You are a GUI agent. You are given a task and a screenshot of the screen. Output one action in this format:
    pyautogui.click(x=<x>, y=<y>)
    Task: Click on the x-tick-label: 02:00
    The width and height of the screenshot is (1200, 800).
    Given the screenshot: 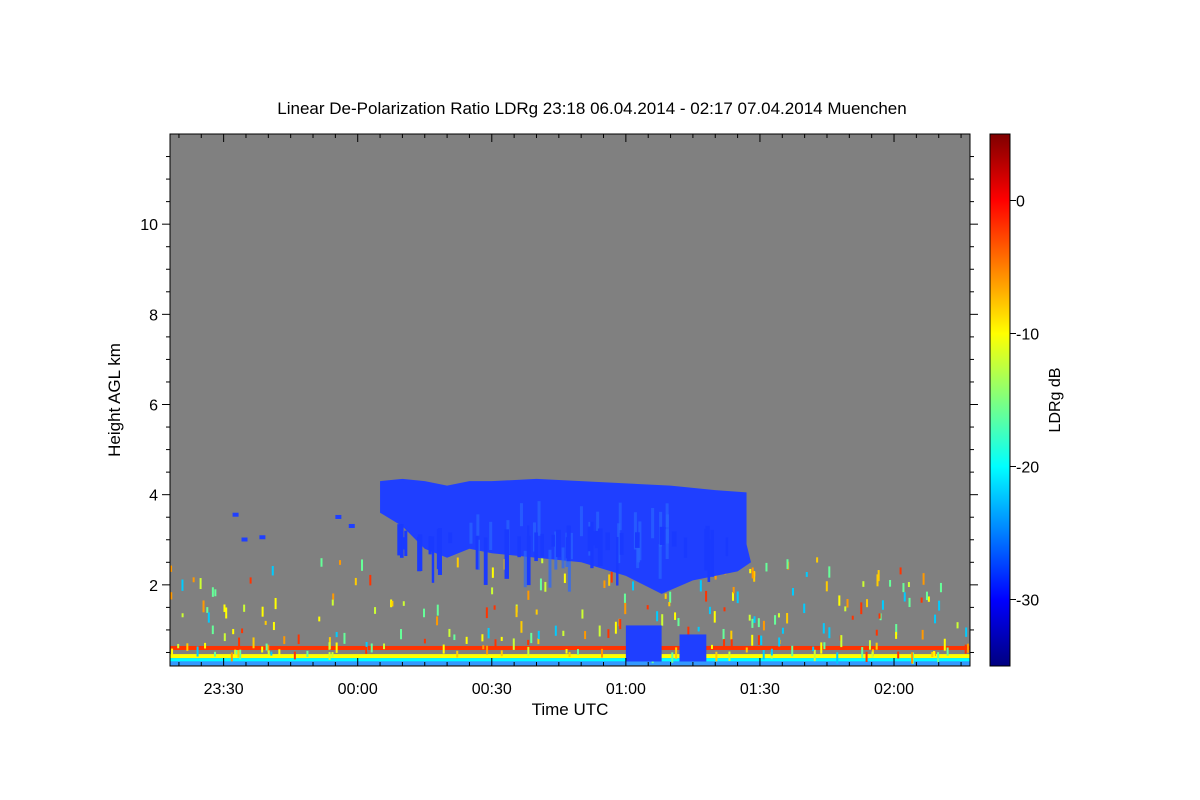 What is the action you would take?
    pyautogui.click(x=894, y=689)
    